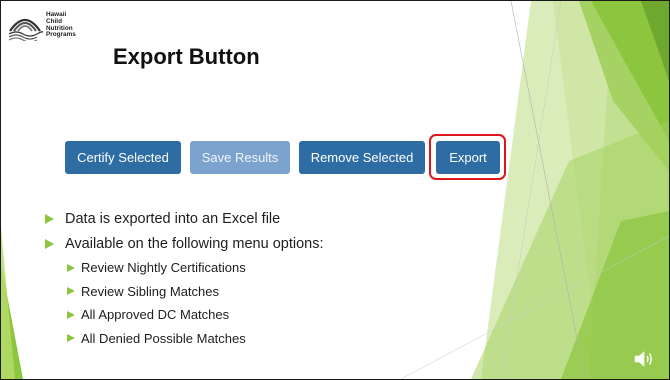 The image size is (670, 380). Describe the element at coordinates (194, 243) in the screenshot. I see `list-item-text: Available on the following menu options:` at that location.